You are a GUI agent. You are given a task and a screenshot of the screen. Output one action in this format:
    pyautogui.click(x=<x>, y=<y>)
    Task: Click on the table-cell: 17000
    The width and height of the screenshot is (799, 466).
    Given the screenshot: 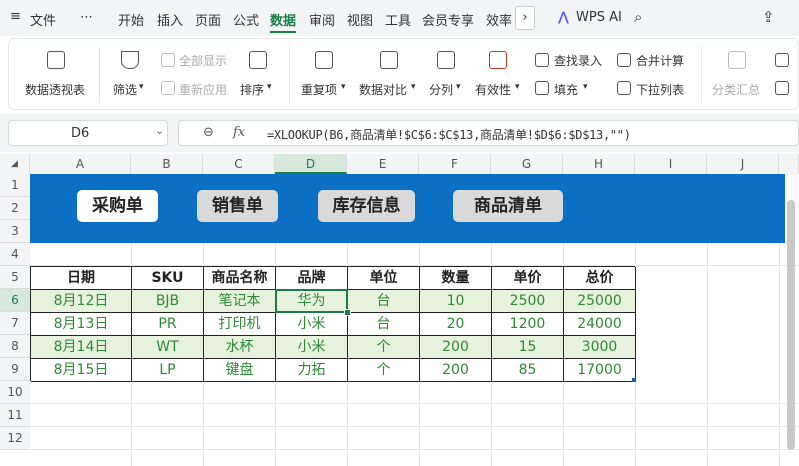 What is the action you would take?
    pyautogui.click(x=600, y=370)
    